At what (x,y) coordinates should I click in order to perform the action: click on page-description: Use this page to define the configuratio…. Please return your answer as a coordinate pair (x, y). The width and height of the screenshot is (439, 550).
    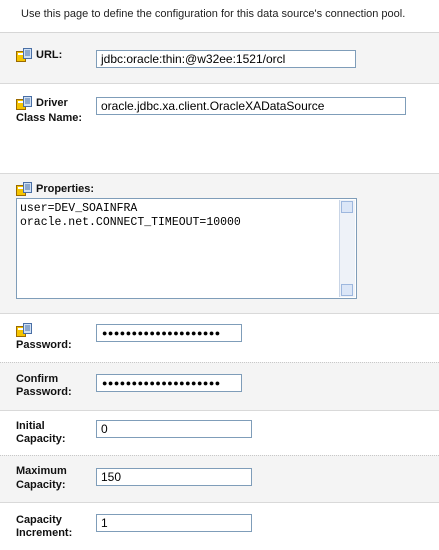
    Looking at the image, I should click on (213, 14).